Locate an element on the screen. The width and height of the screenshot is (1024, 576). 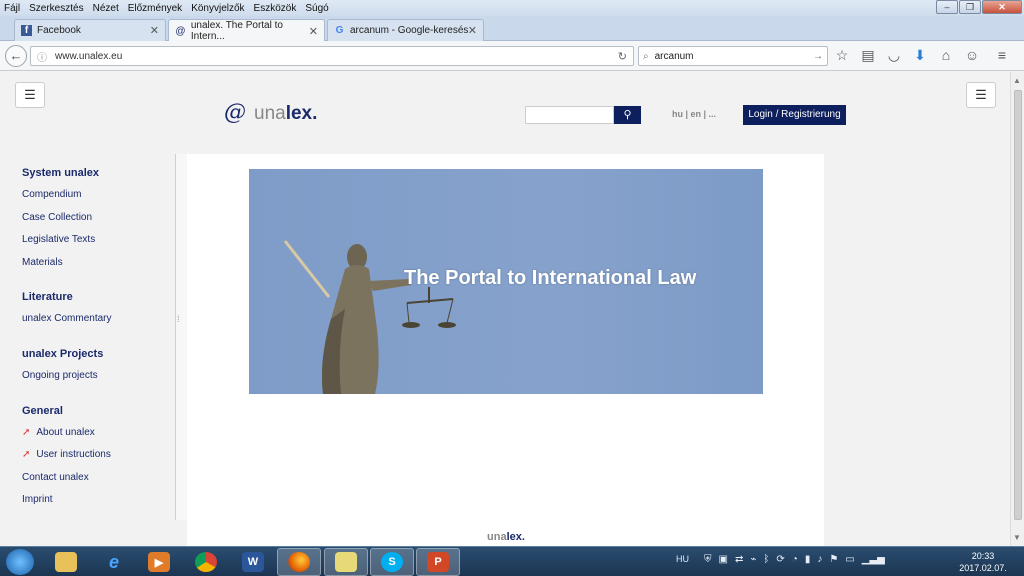
menu-tools: Eszközök is located at coordinates (275, 8).